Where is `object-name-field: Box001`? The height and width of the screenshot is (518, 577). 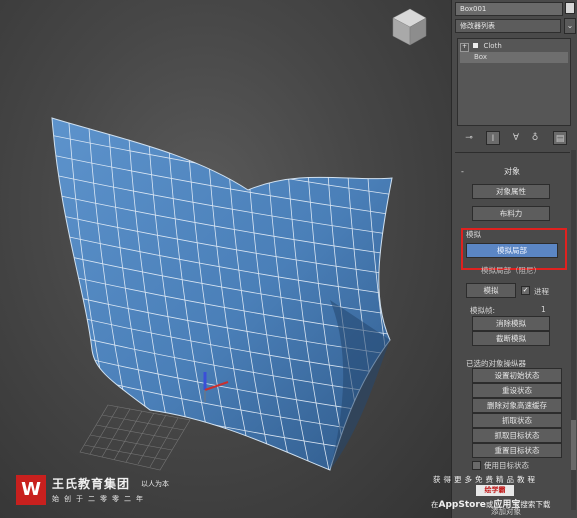
object-name-field: Box001 is located at coordinates (509, 9).